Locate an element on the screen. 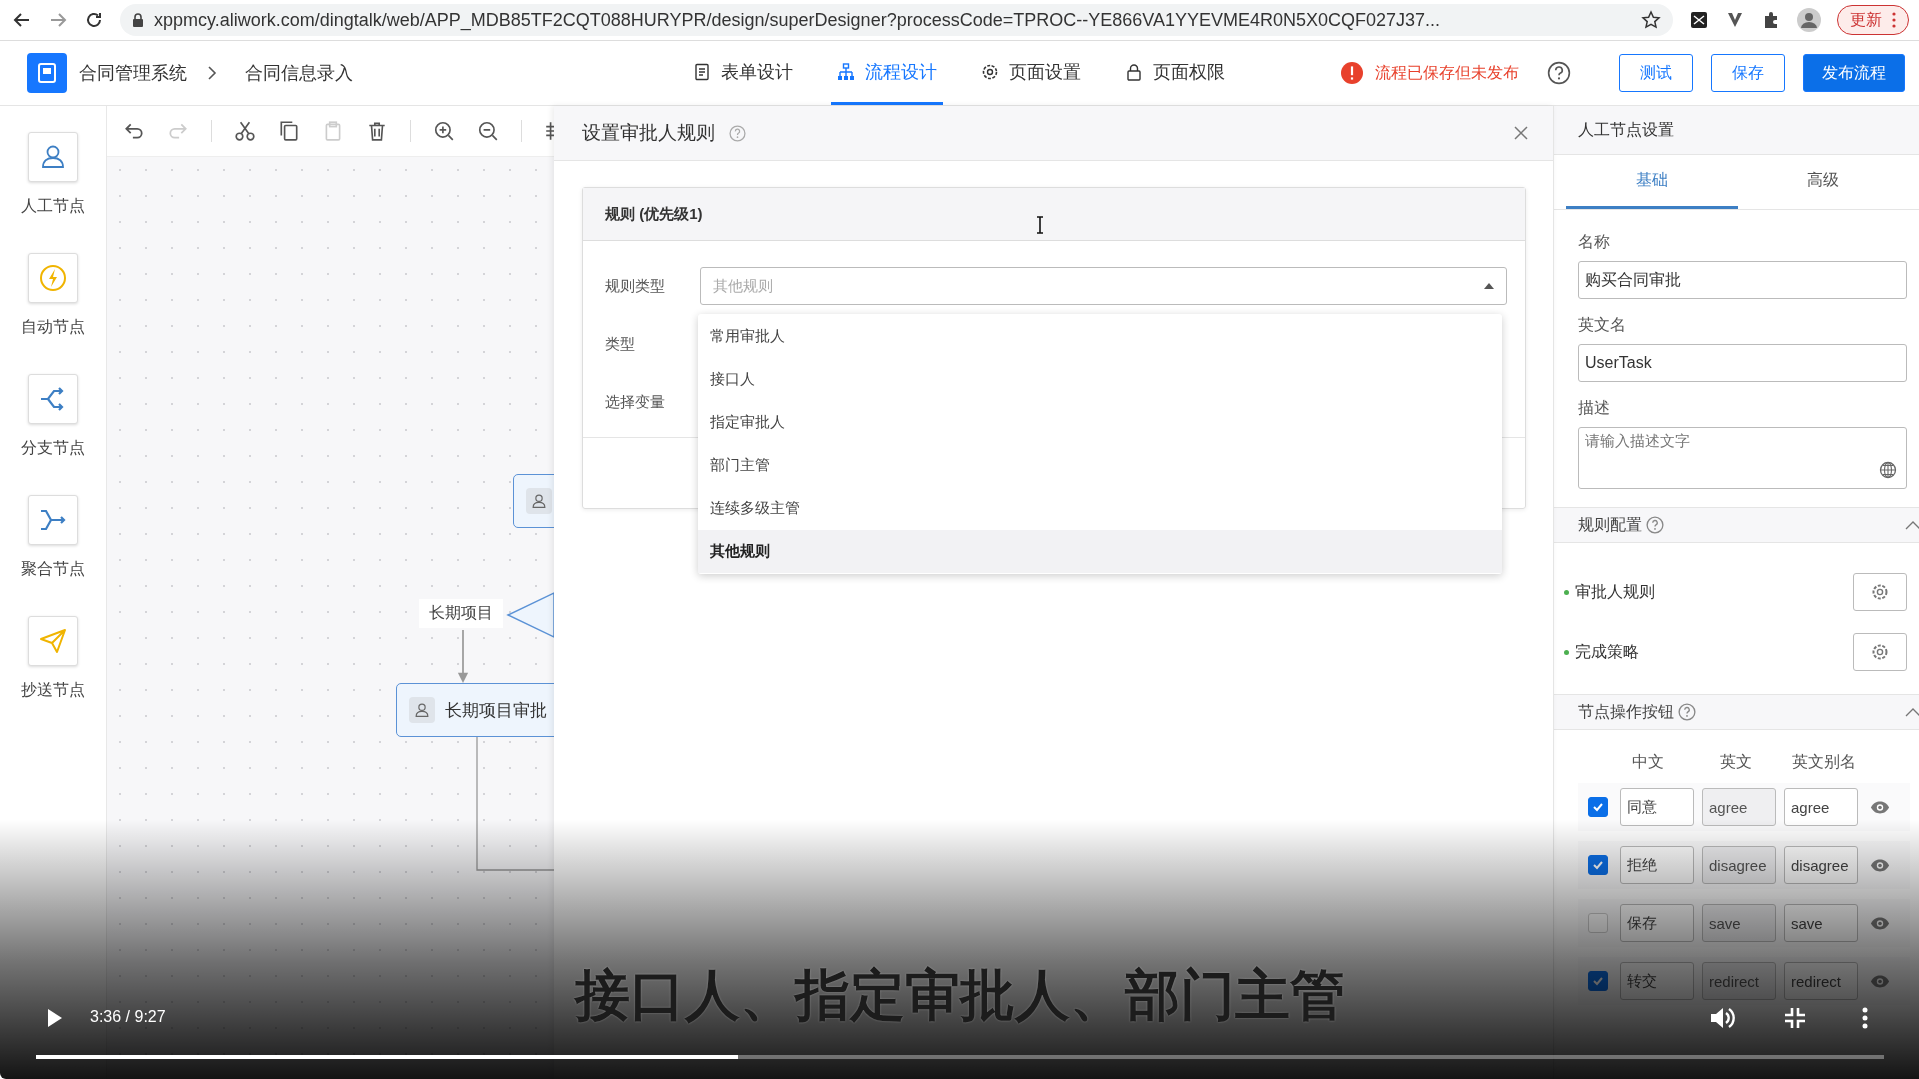 The height and width of the screenshot is (1079, 1919). app-name: 合同管理系统 is located at coordinates (133, 73).